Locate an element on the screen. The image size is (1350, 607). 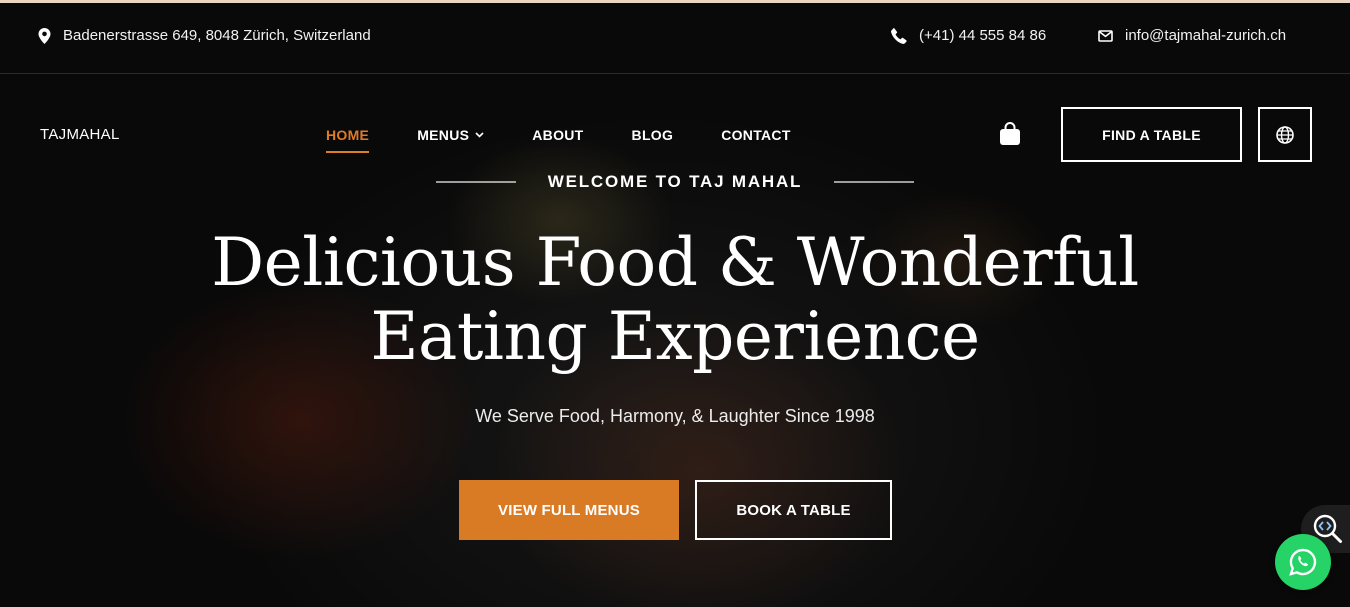
headline-line-1: Delicious Food & Wonderful is located at coordinates (675, 262).